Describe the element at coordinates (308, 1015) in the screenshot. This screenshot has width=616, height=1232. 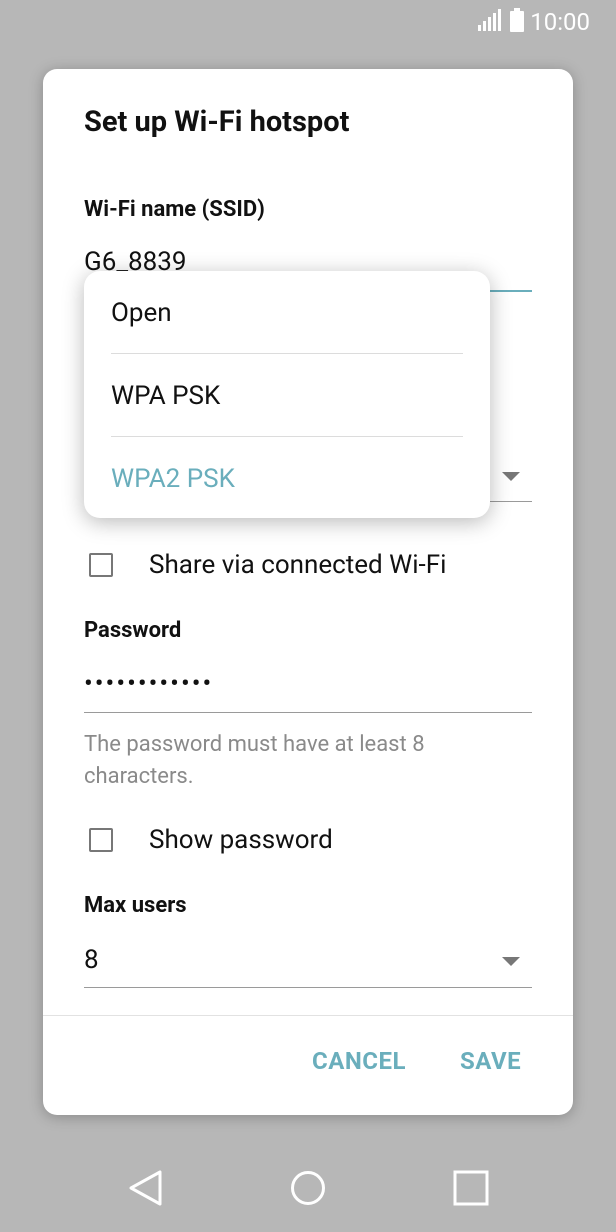
I see `dialog-divider` at that location.